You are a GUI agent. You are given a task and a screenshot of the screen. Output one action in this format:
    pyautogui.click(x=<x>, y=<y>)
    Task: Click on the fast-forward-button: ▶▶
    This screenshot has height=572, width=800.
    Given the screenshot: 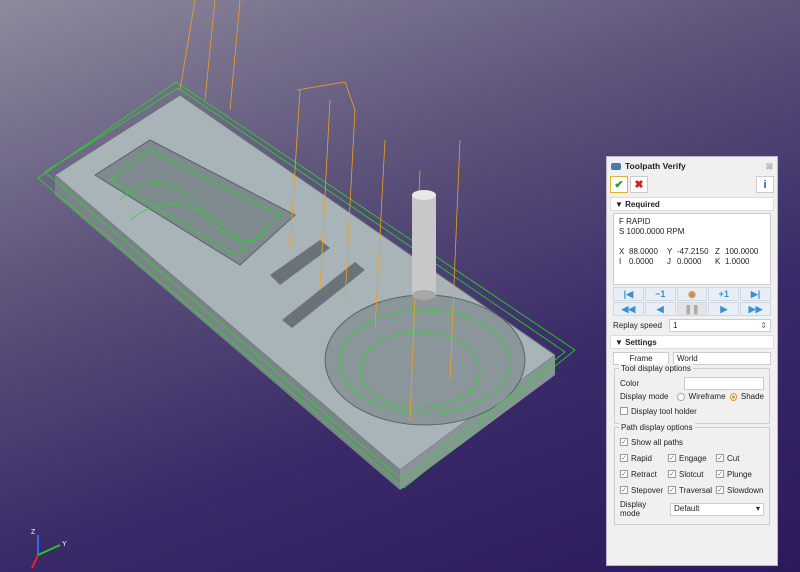 What is the action you would take?
    pyautogui.click(x=755, y=309)
    